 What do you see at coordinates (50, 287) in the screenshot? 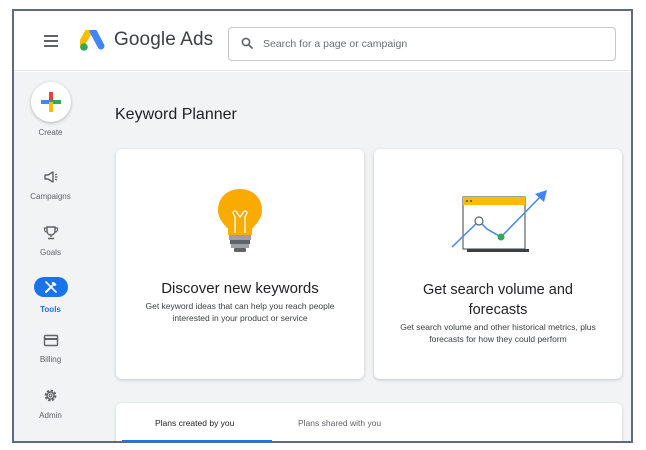
I see `tools-icon` at bounding box center [50, 287].